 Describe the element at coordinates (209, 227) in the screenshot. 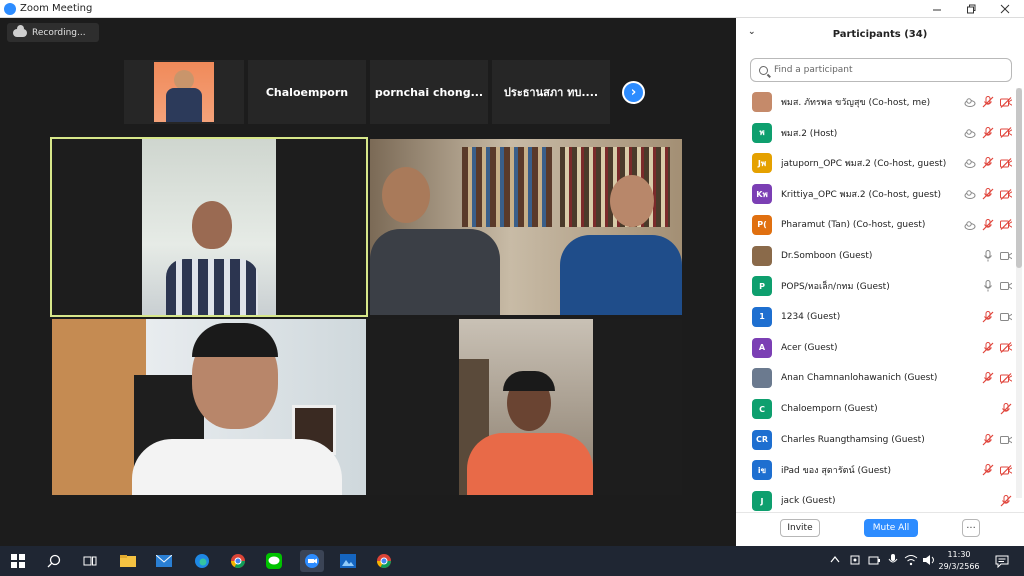

I see `video-tile-active-speaker` at that location.